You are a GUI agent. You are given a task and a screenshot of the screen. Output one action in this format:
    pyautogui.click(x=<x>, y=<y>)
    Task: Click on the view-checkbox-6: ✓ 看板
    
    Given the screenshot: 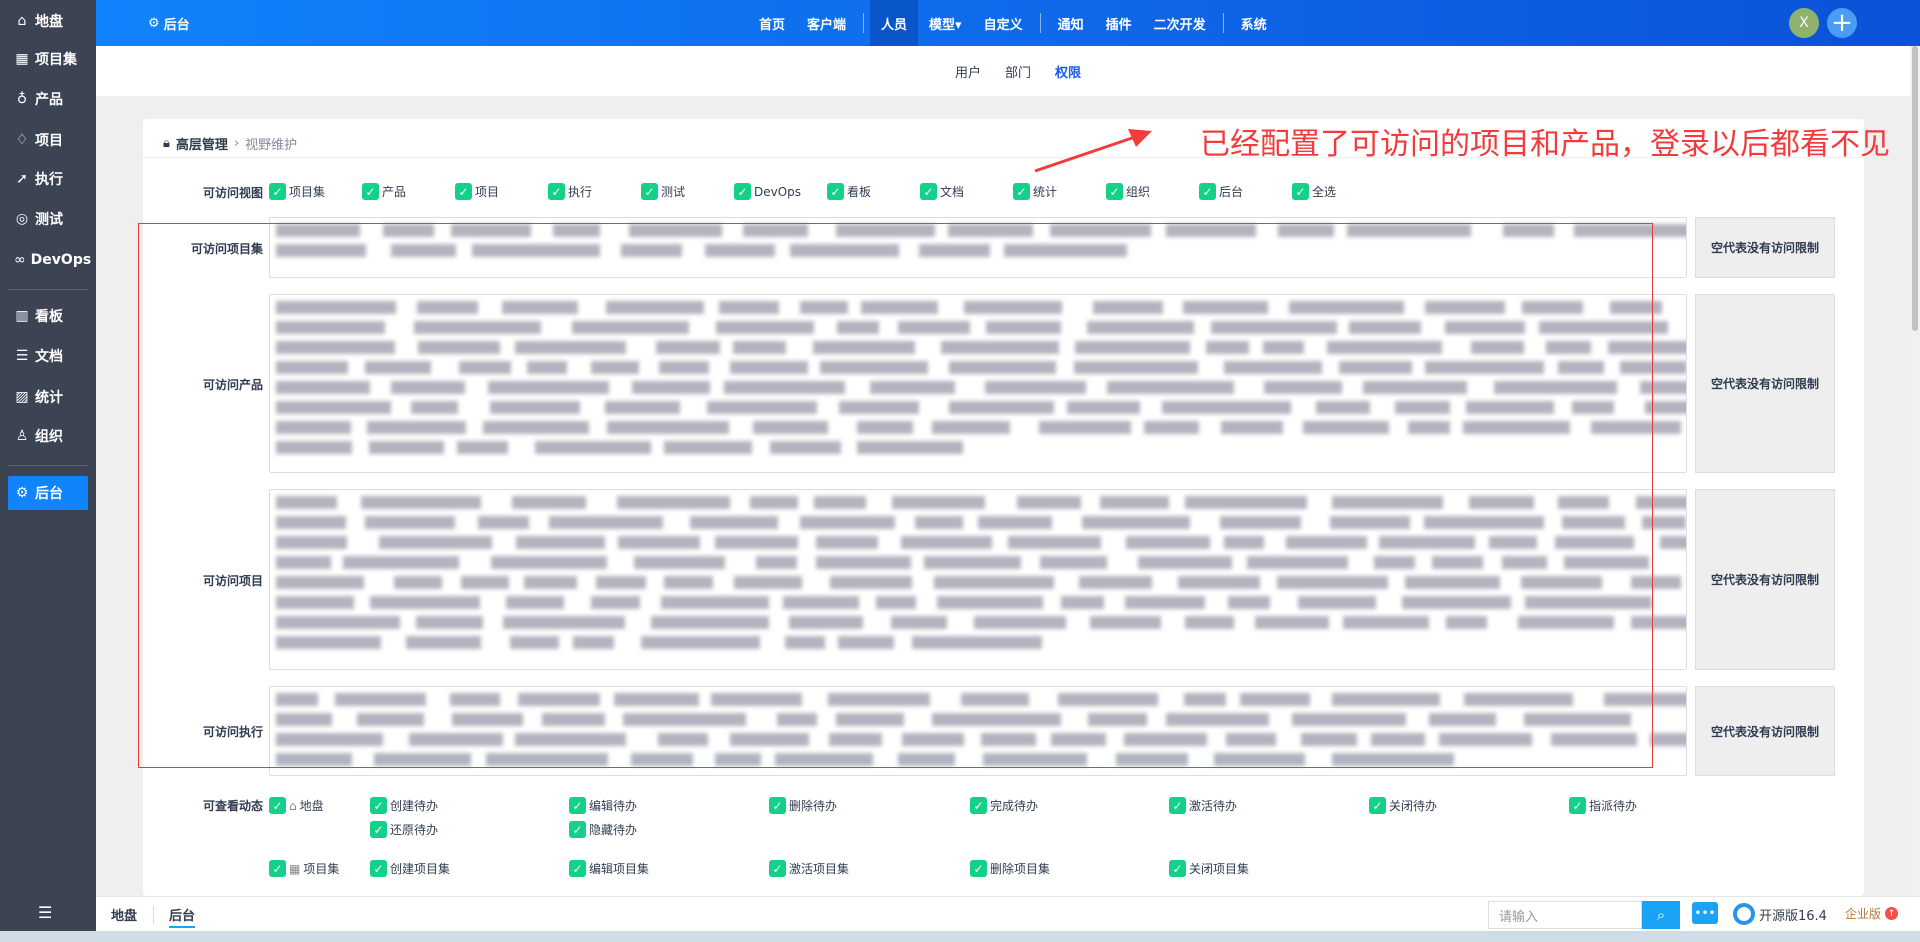 What is the action you would take?
    pyautogui.click(x=849, y=191)
    